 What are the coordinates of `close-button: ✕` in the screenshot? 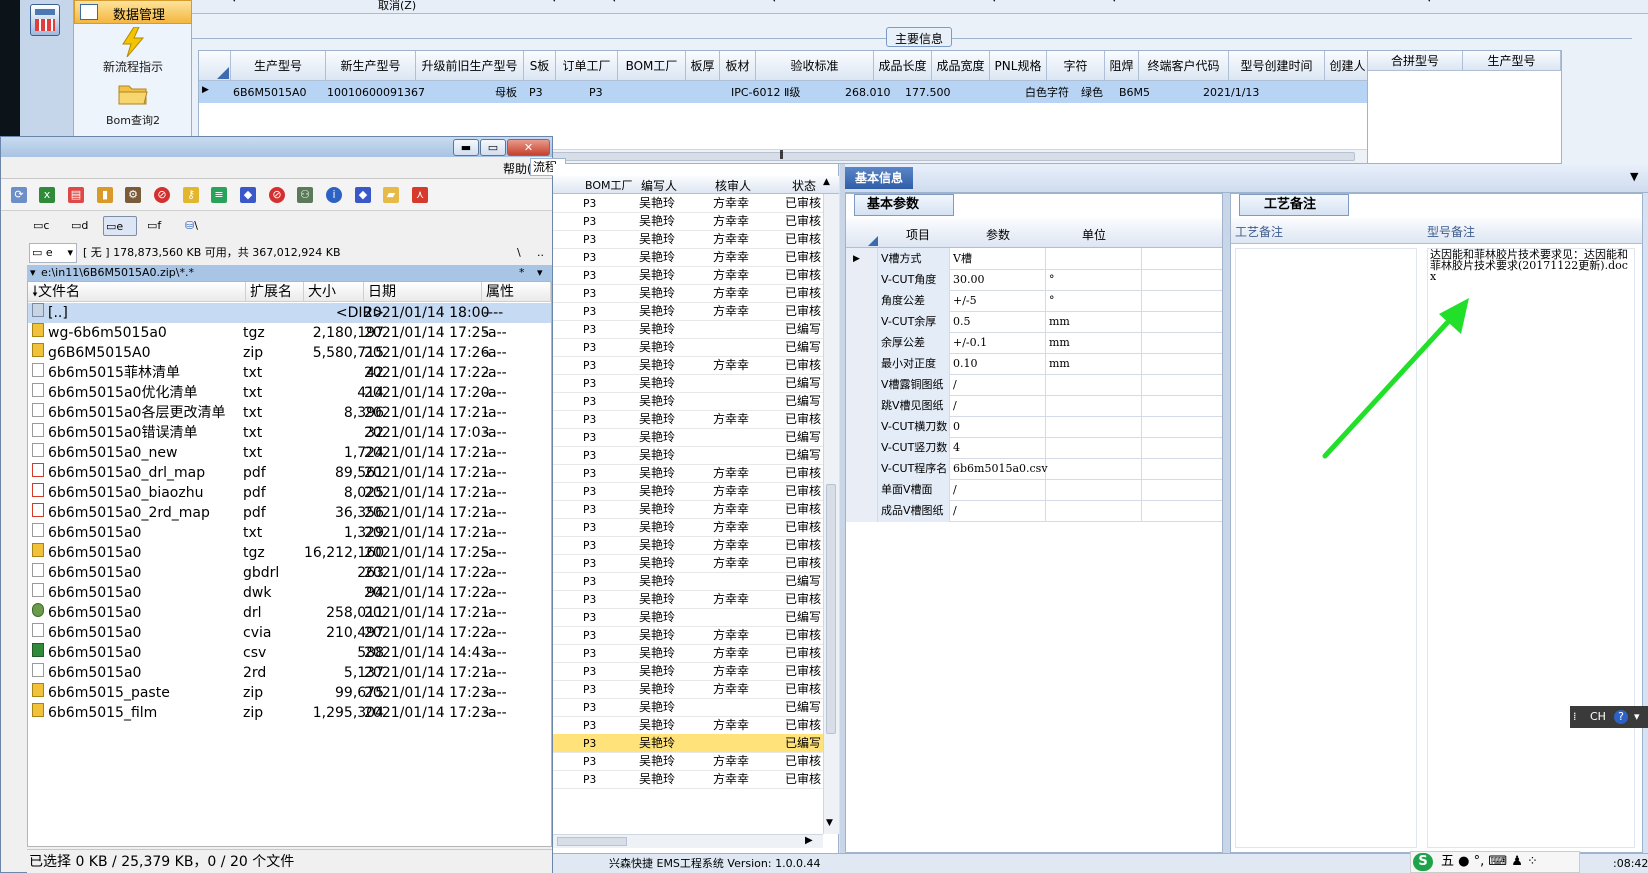 It's located at (528, 147).